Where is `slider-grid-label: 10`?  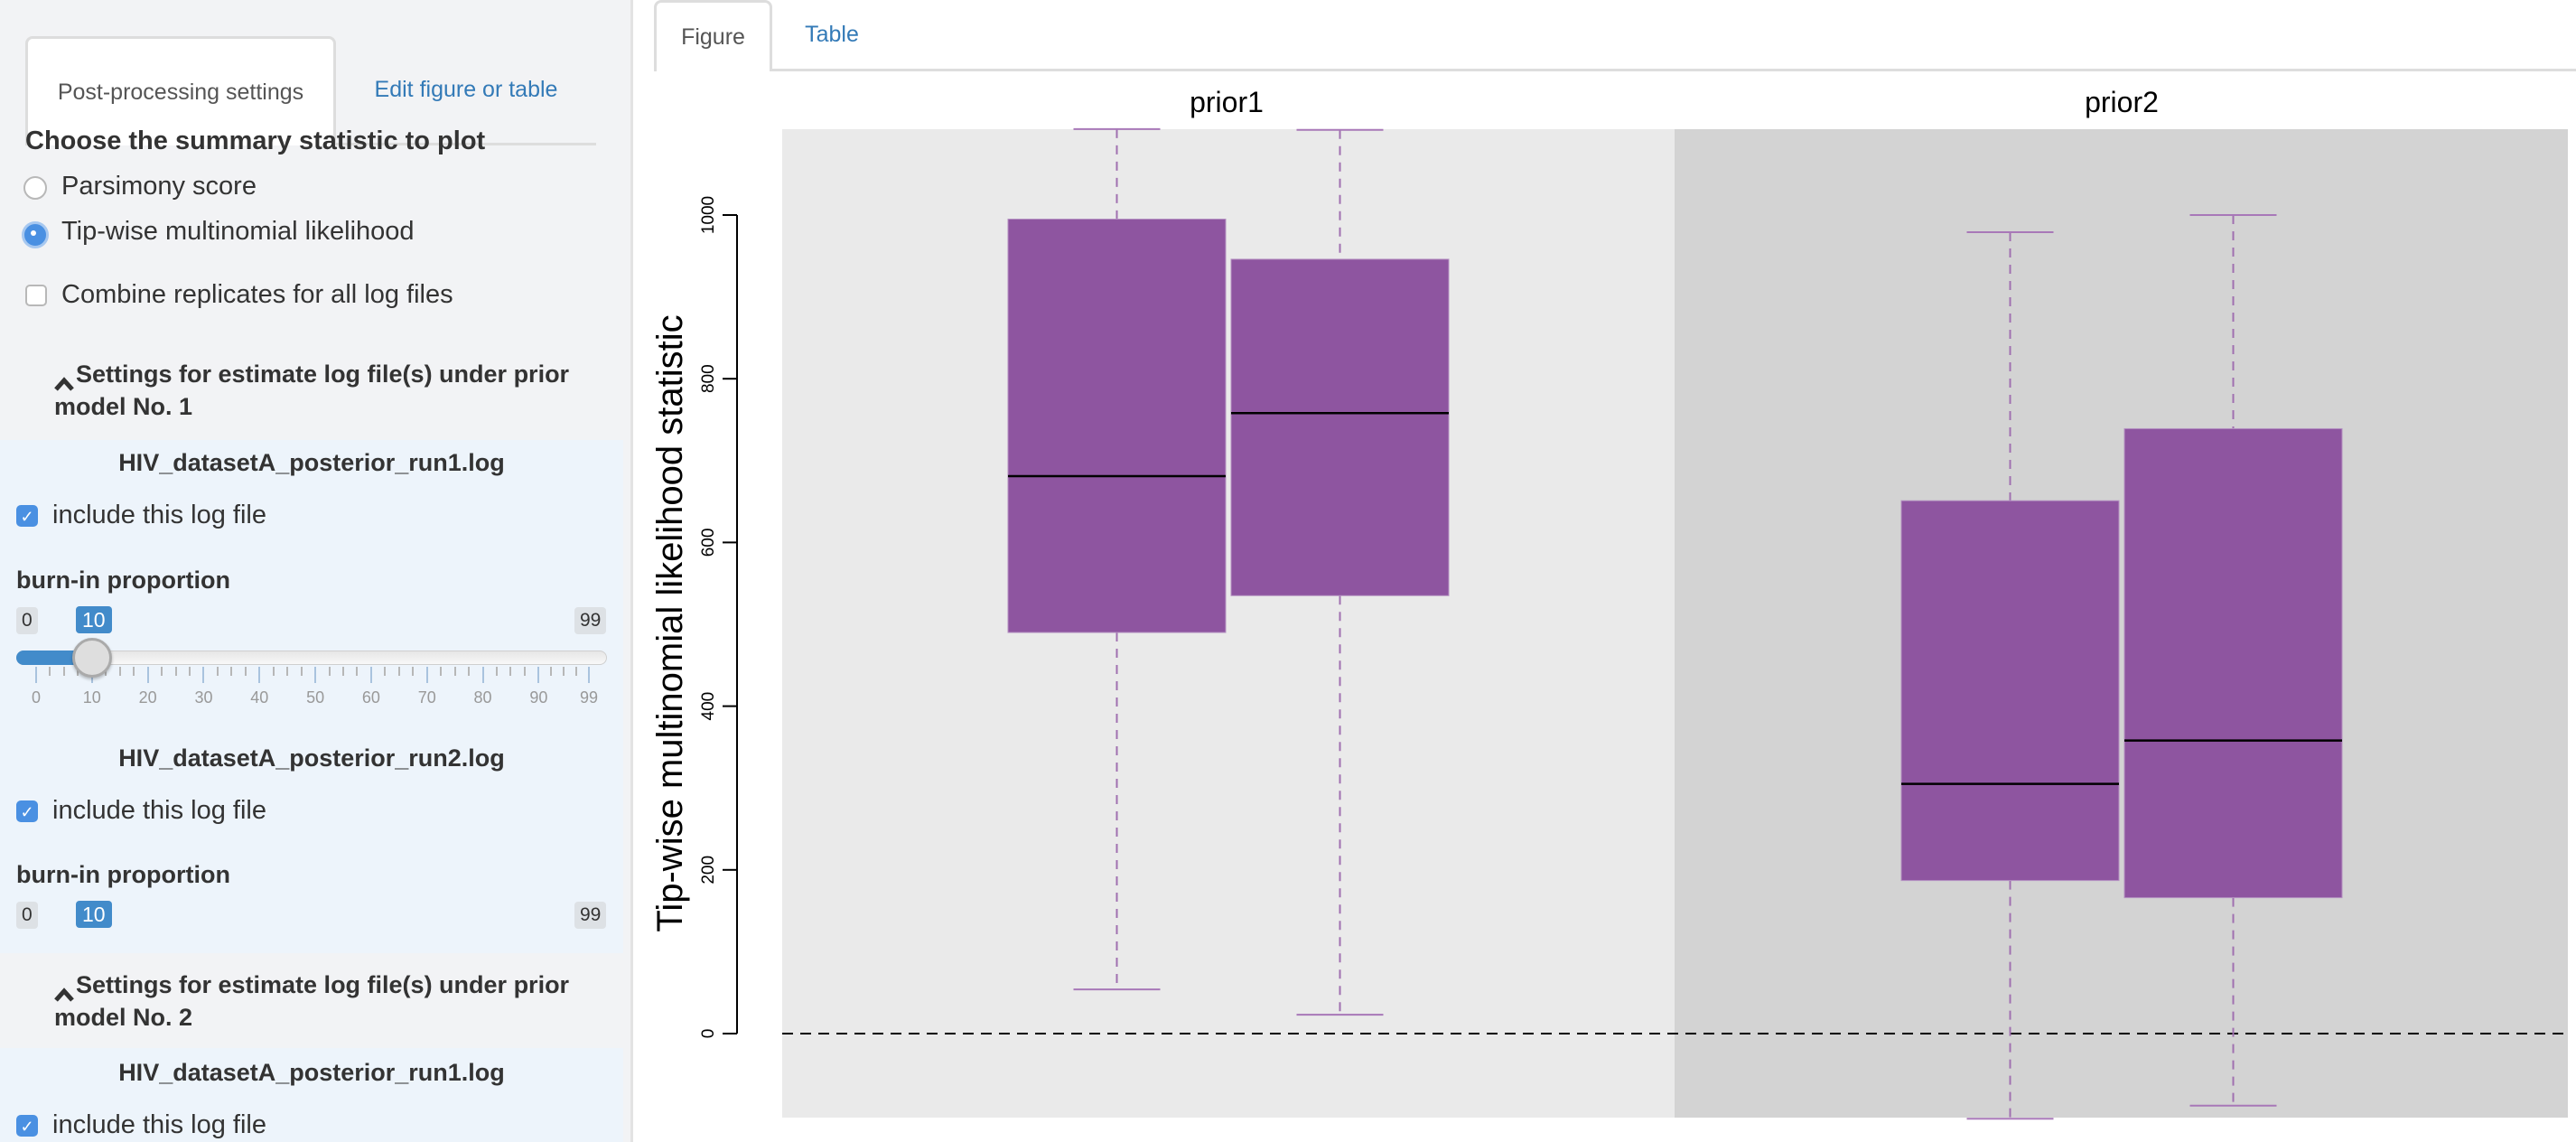 slider-grid-label: 10 is located at coordinates (91, 697).